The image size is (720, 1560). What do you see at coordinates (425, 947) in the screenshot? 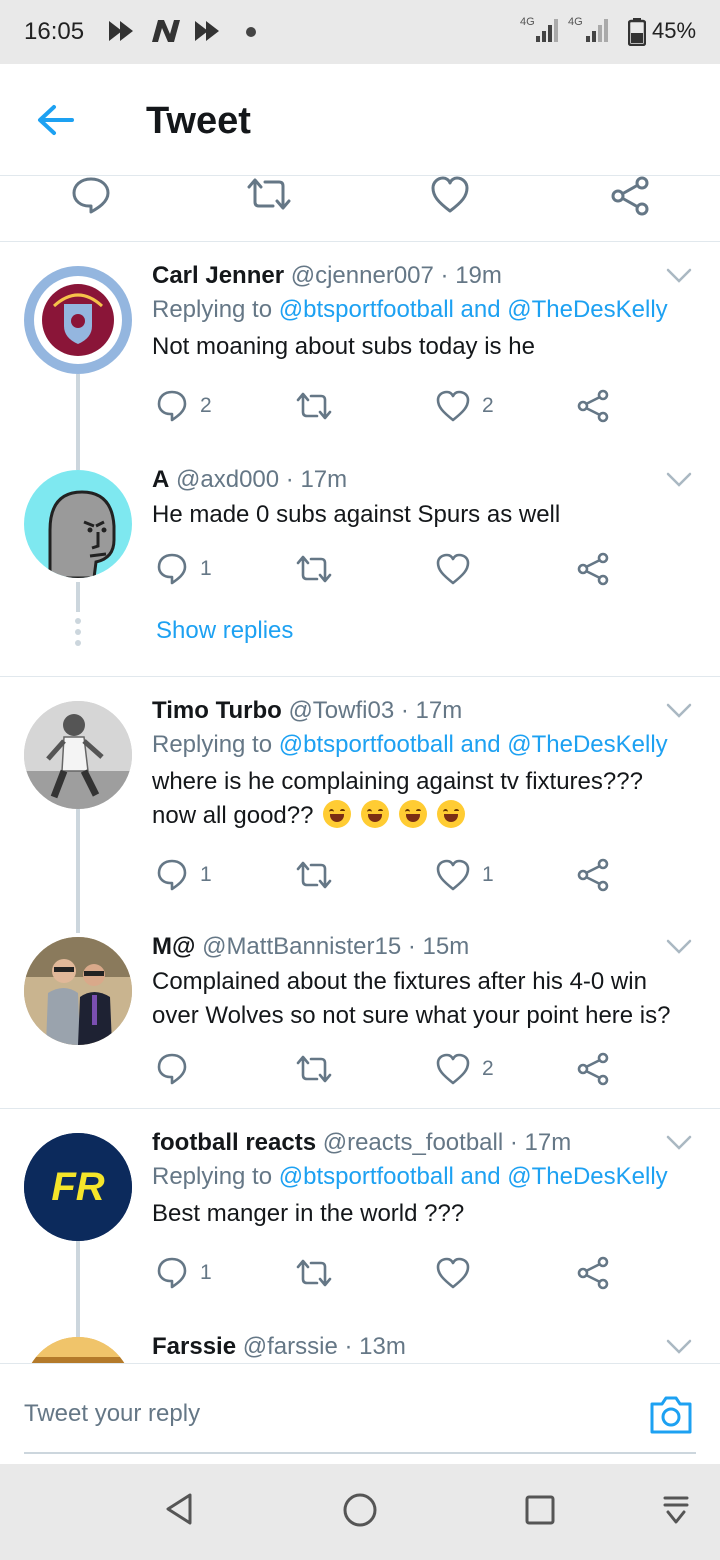
I see `tweet-meta: M@ @MattBannister15 · 15m` at bounding box center [425, 947].